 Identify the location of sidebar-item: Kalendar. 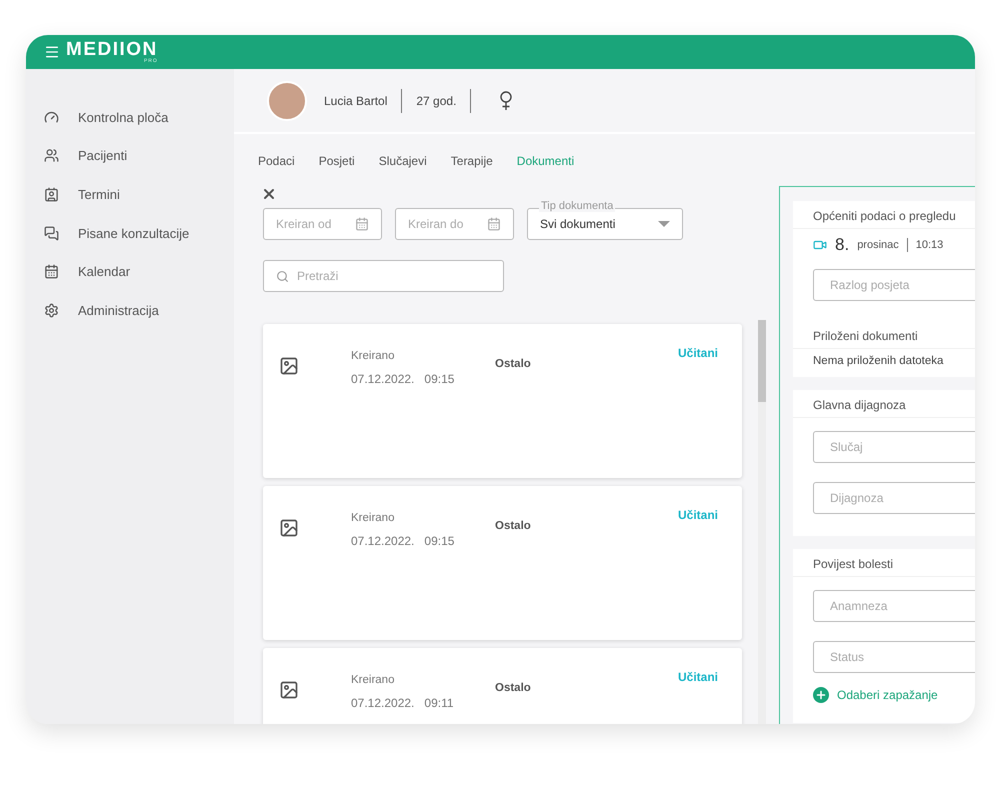
(130, 271).